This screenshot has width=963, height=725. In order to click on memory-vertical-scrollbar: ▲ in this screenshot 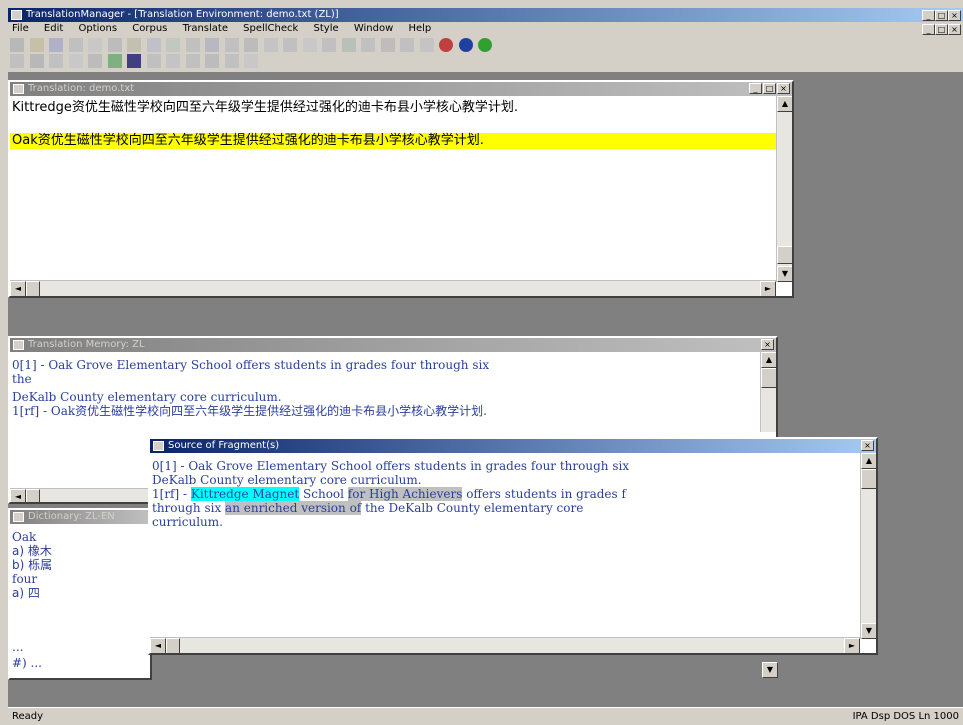, I will do `click(768, 392)`.